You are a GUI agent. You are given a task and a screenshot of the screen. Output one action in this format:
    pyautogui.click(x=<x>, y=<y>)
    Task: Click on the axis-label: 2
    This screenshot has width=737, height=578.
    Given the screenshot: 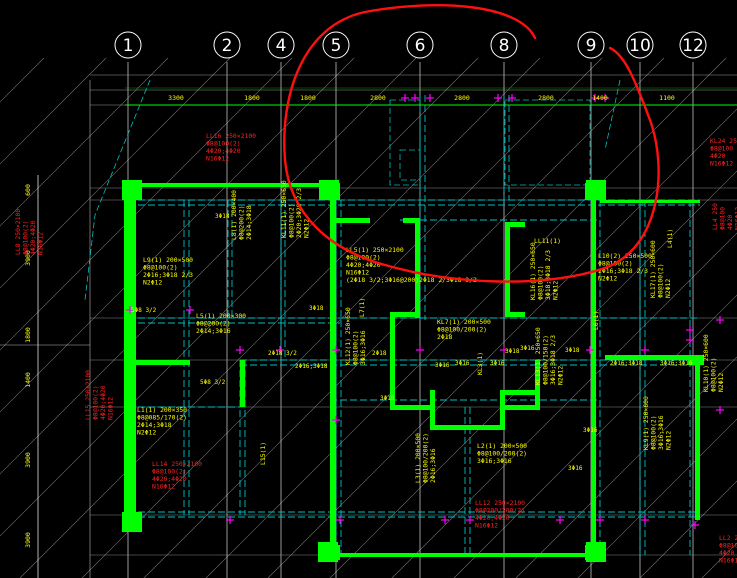 What is the action you would take?
    pyautogui.click(x=227, y=46)
    